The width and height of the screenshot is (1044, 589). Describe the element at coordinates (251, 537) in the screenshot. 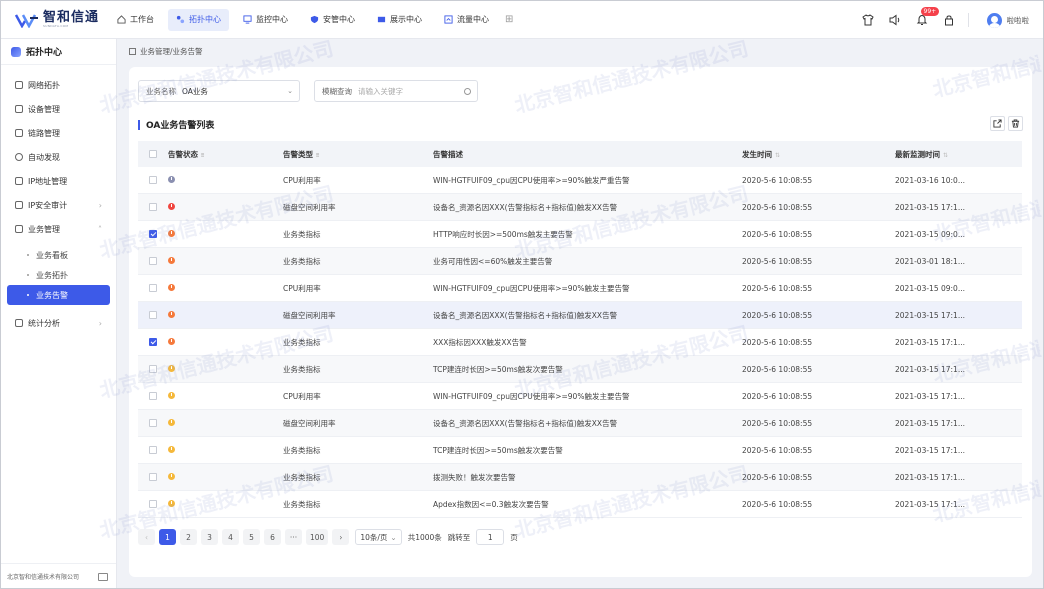

I see `page-button: 5` at that location.